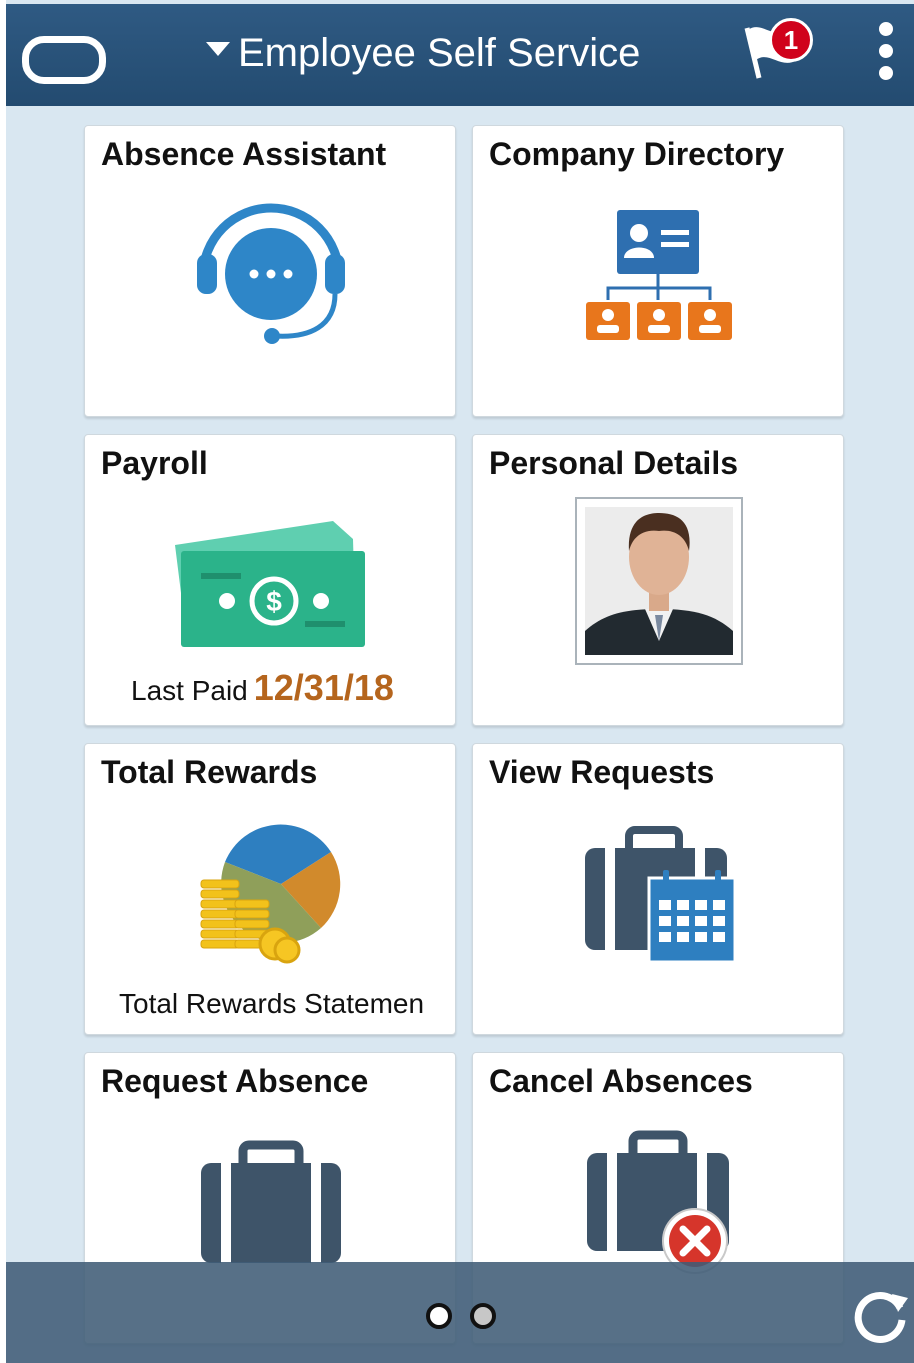 The width and height of the screenshot is (914, 1363). What do you see at coordinates (882, 1316) in the screenshot?
I see `refresh-icon` at bounding box center [882, 1316].